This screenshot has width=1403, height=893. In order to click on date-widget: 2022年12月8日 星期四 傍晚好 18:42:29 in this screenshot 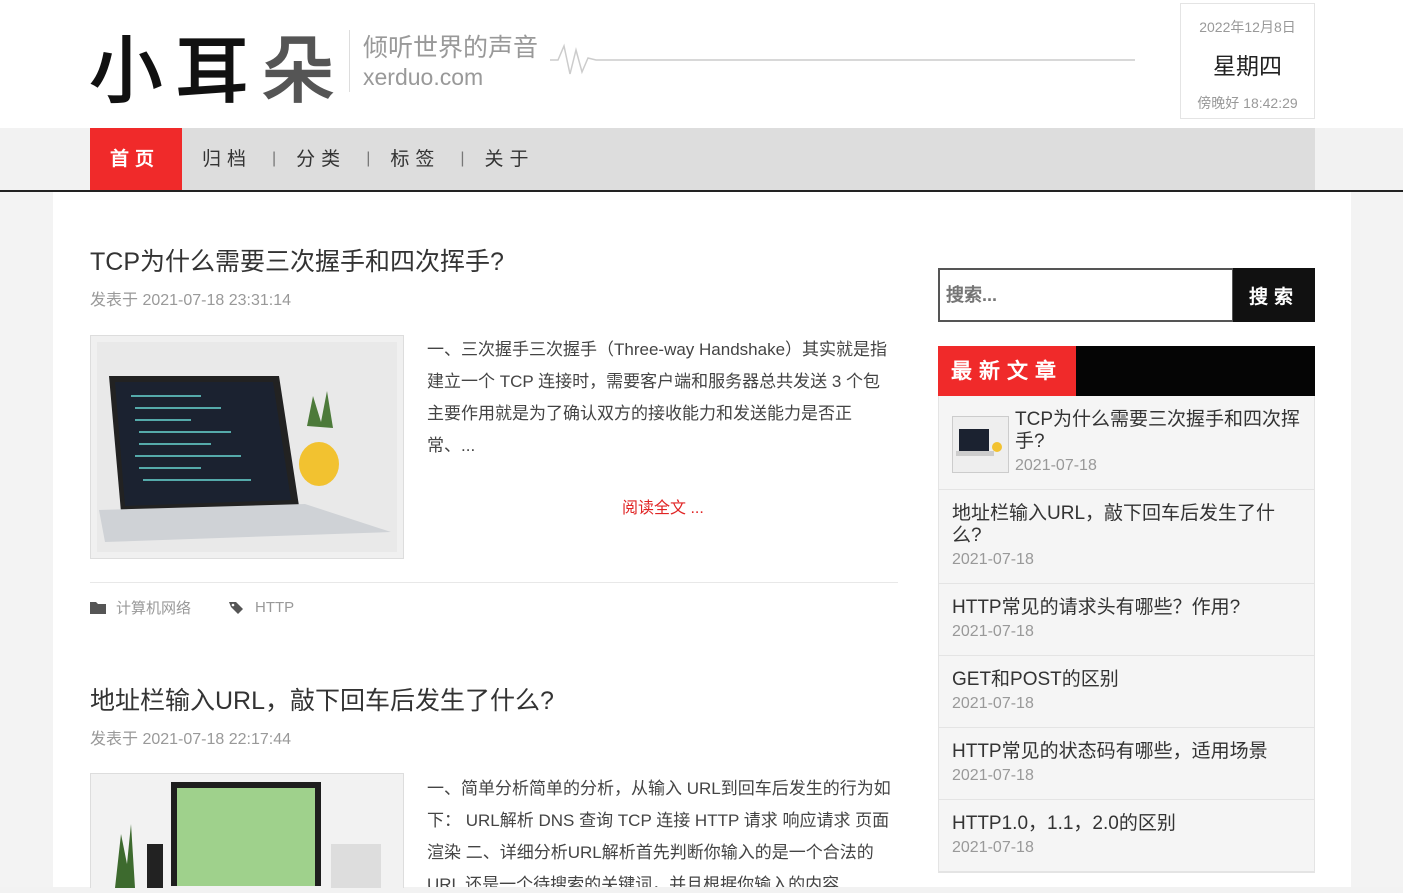, I will do `click(1247, 61)`.